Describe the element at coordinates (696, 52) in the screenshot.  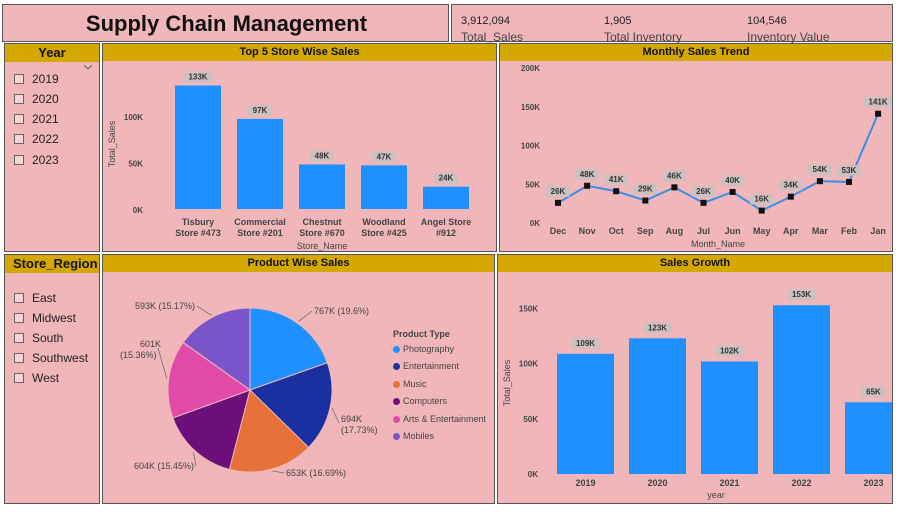
I see `monthly-trend-title: Monthly Sales Trend` at that location.